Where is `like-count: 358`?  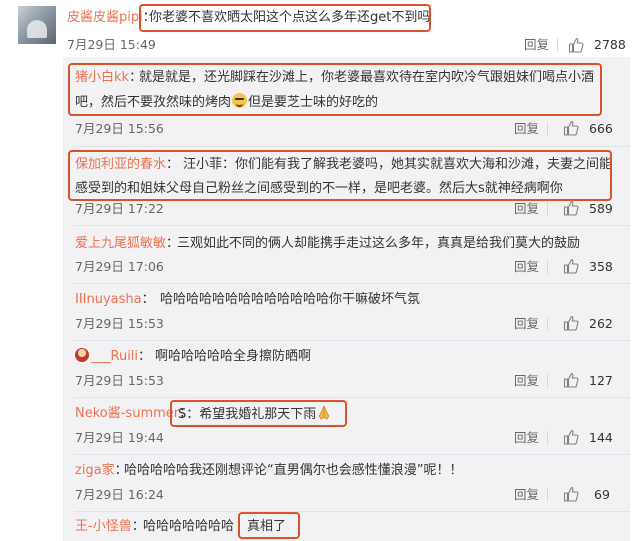
like-count: 358 is located at coordinates (601, 266).